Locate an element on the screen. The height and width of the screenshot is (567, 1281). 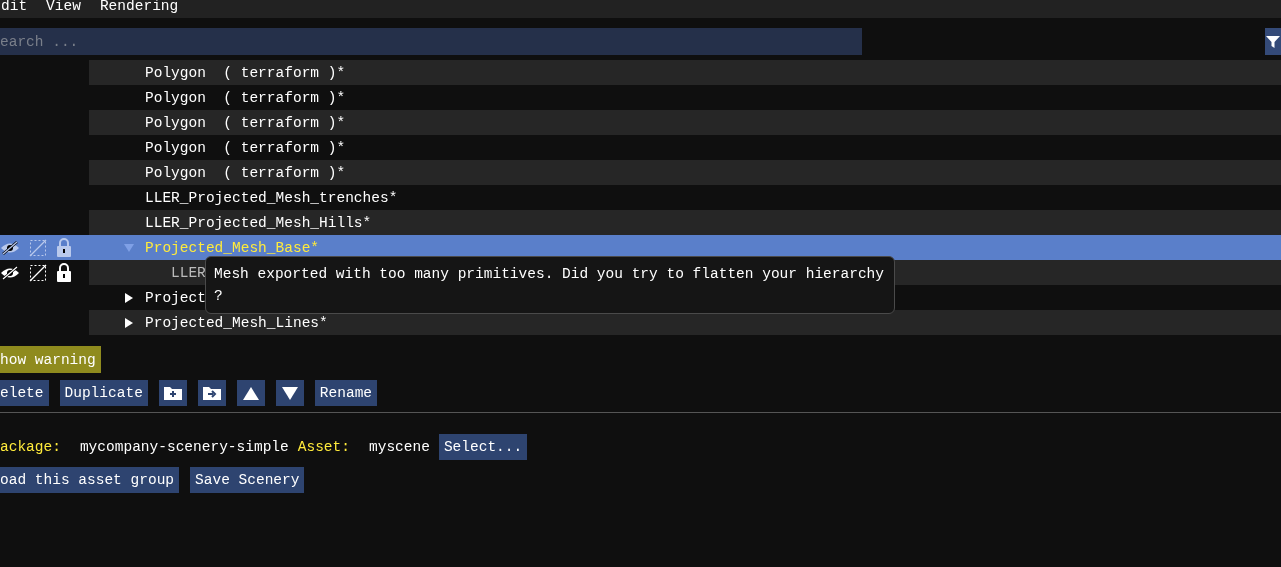
tree-item-label: Project is located at coordinates (175, 297).